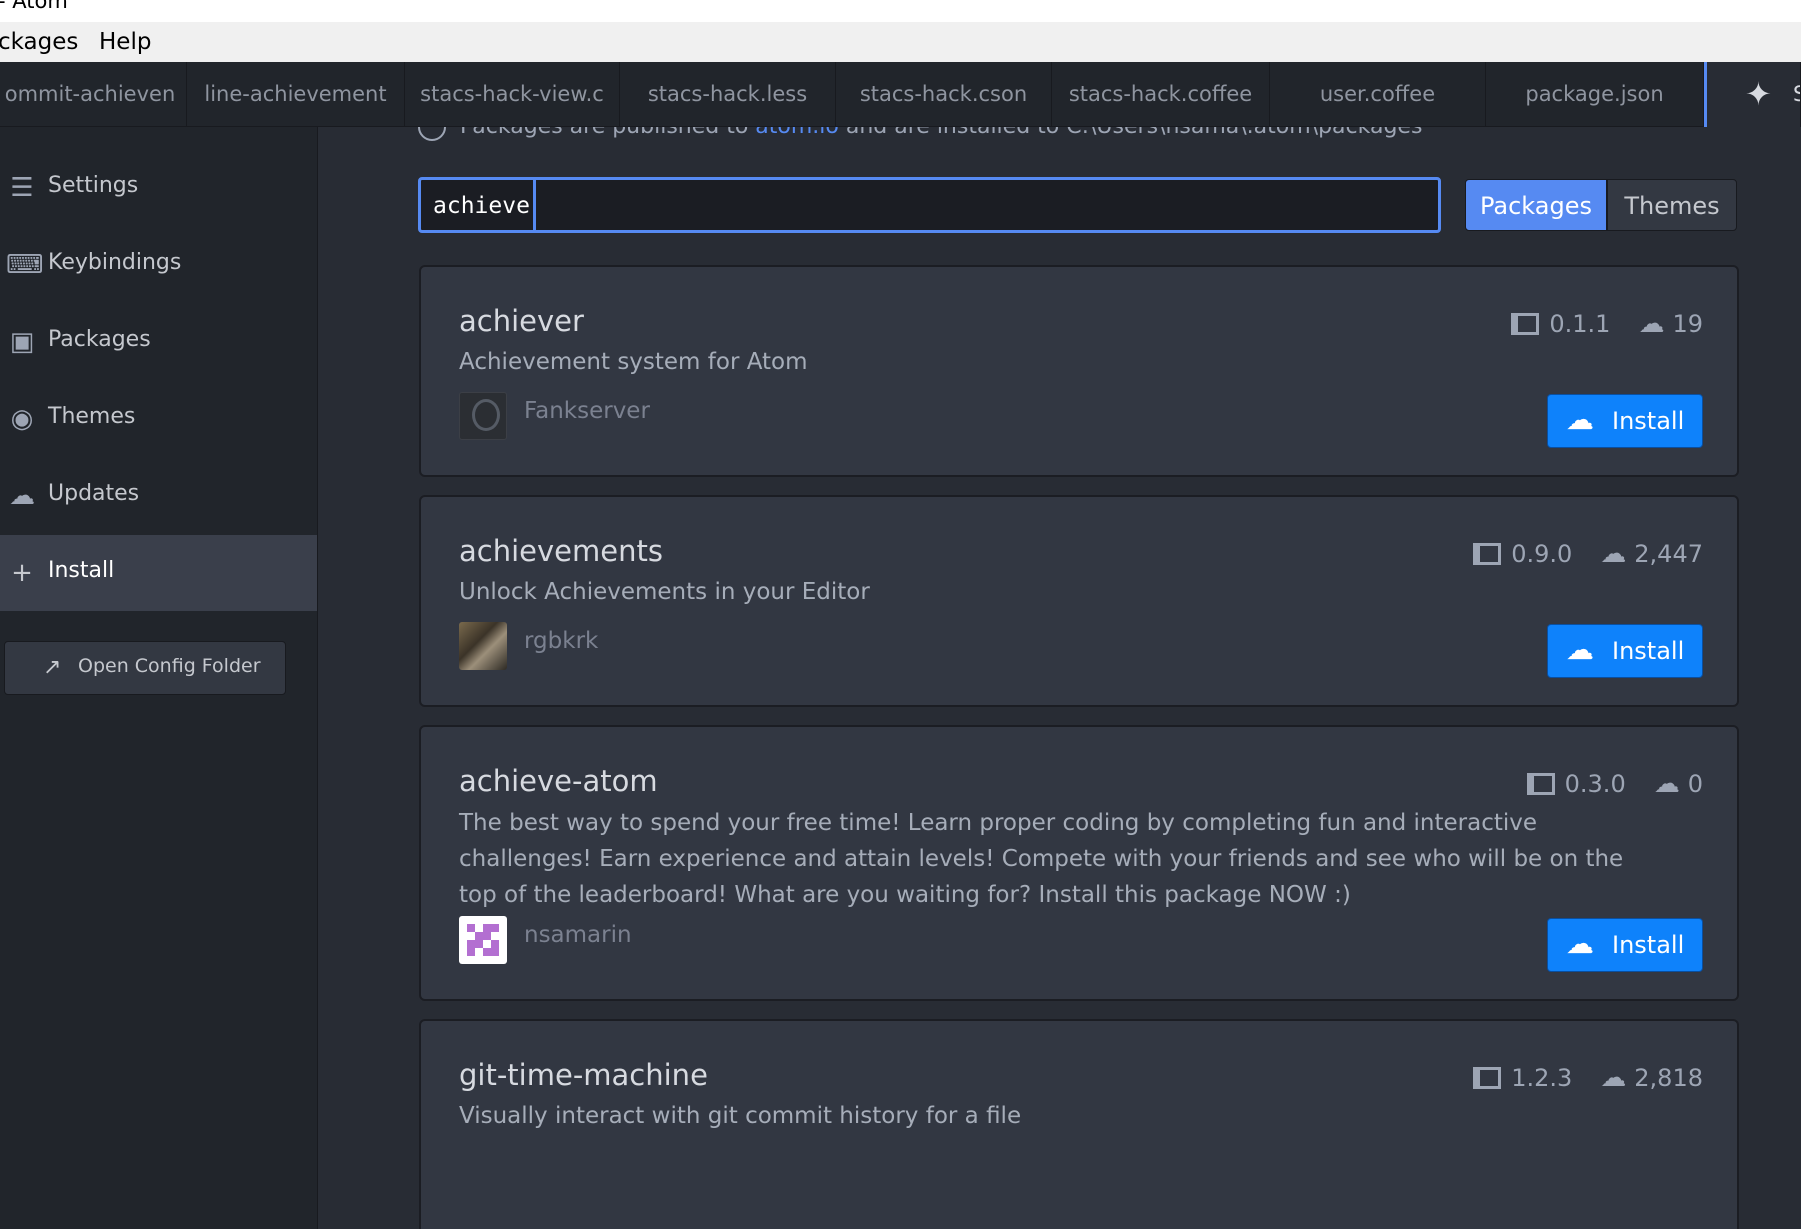 The width and height of the screenshot is (1801, 1229). What do you see at coordinates (158, 496) in the screenshot?
I see `sidebar-item-updates: ☁ Updates` at bounding box center [158, 496].